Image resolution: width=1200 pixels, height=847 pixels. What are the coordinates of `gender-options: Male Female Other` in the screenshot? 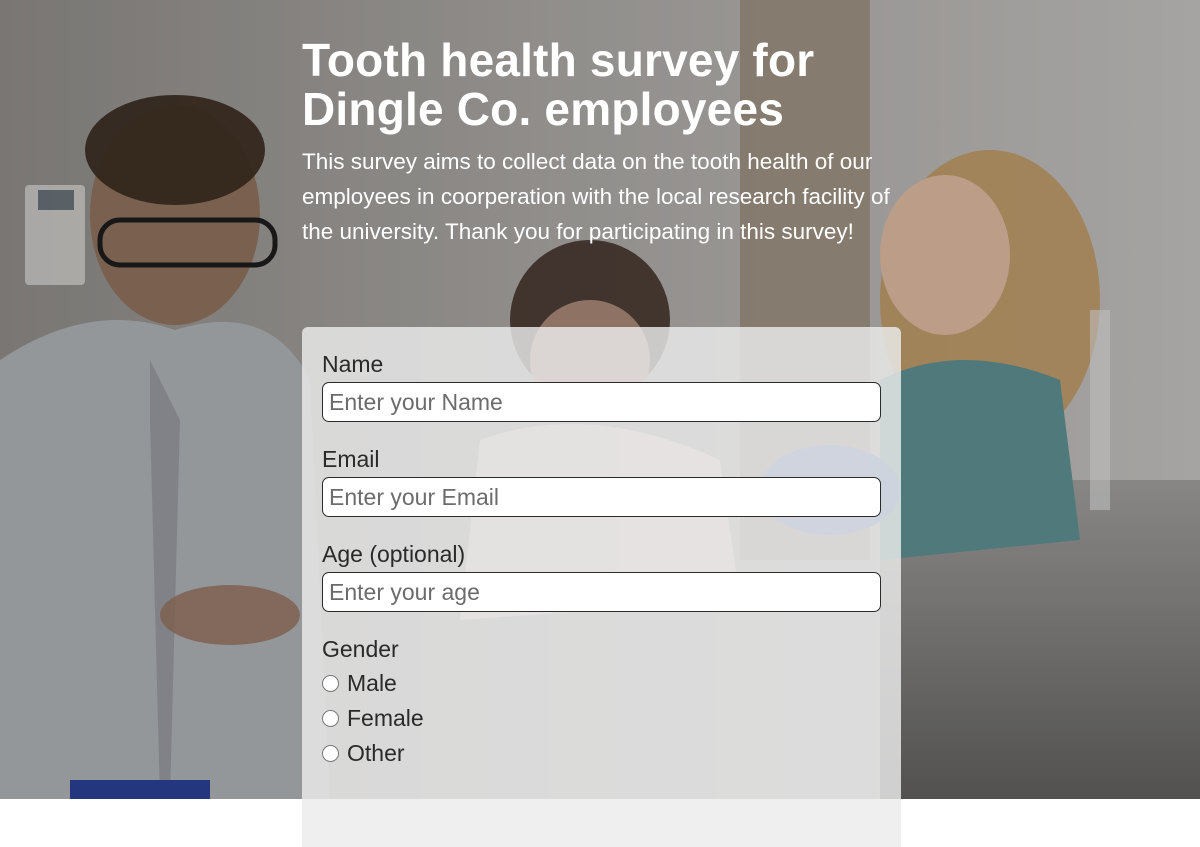 It's located at (601, 718).